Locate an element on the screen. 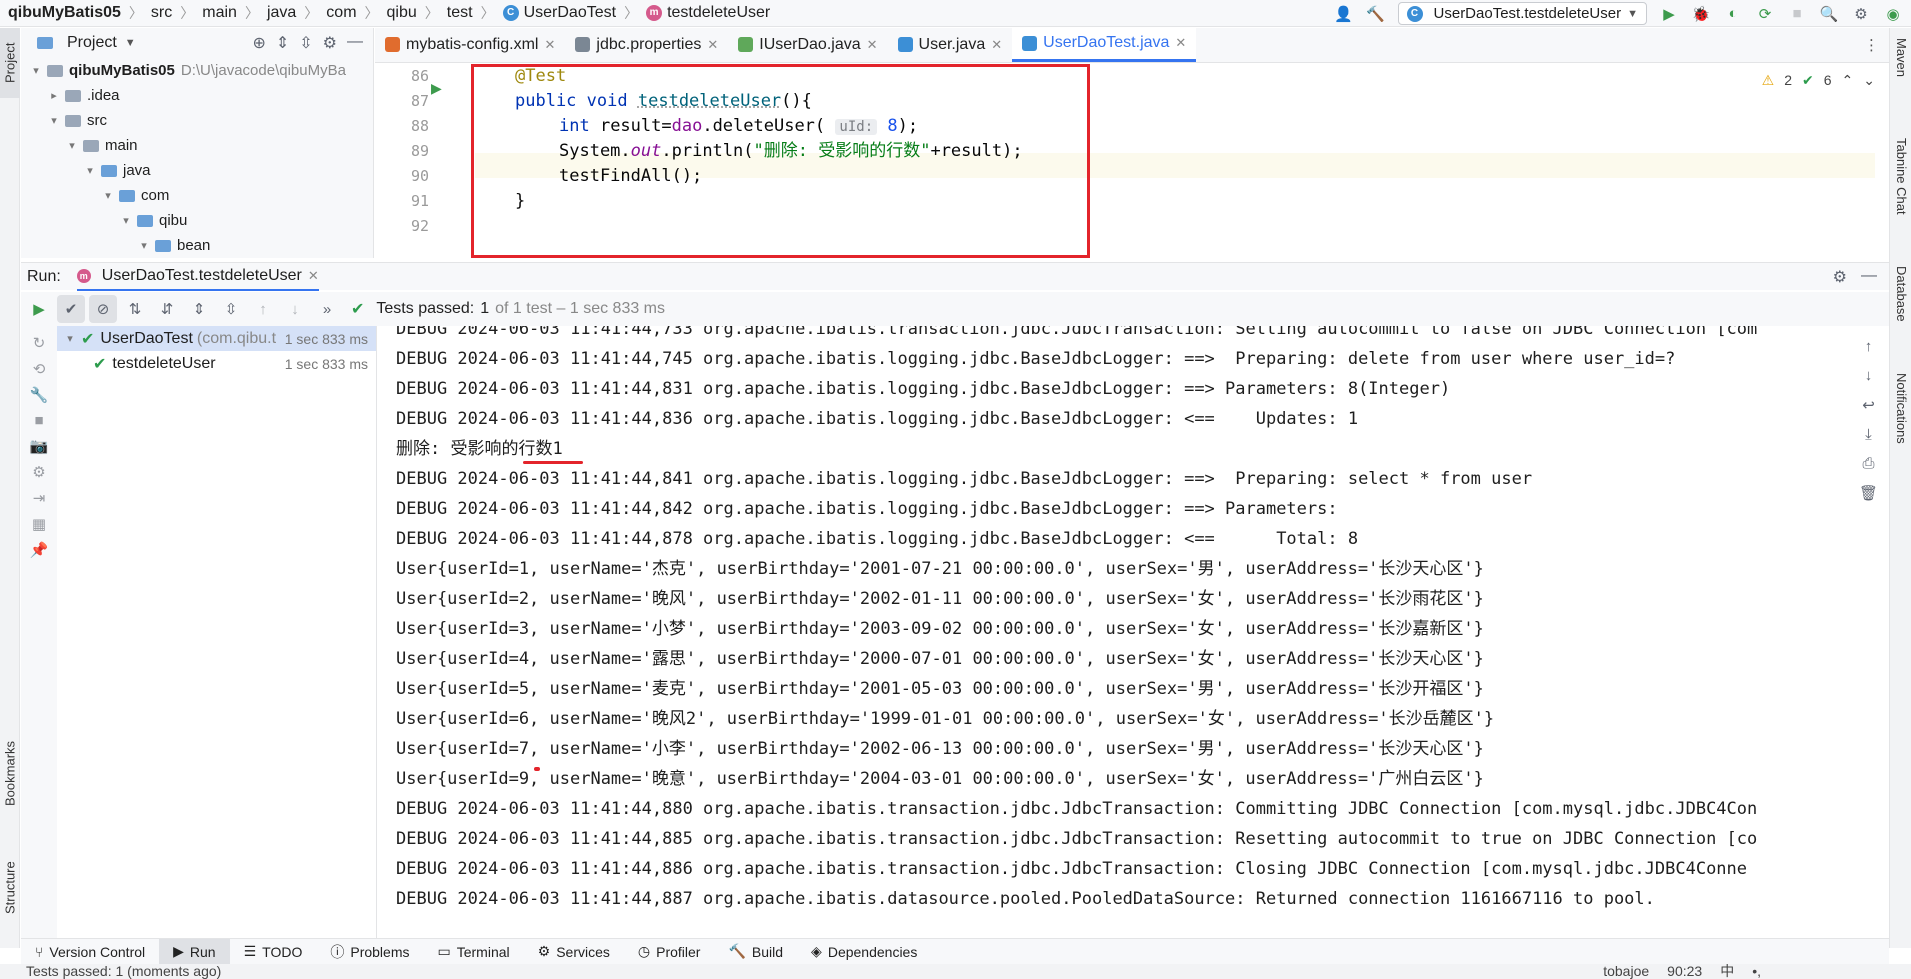  breadcrumb-item: main is located at coordinates (219, 13).